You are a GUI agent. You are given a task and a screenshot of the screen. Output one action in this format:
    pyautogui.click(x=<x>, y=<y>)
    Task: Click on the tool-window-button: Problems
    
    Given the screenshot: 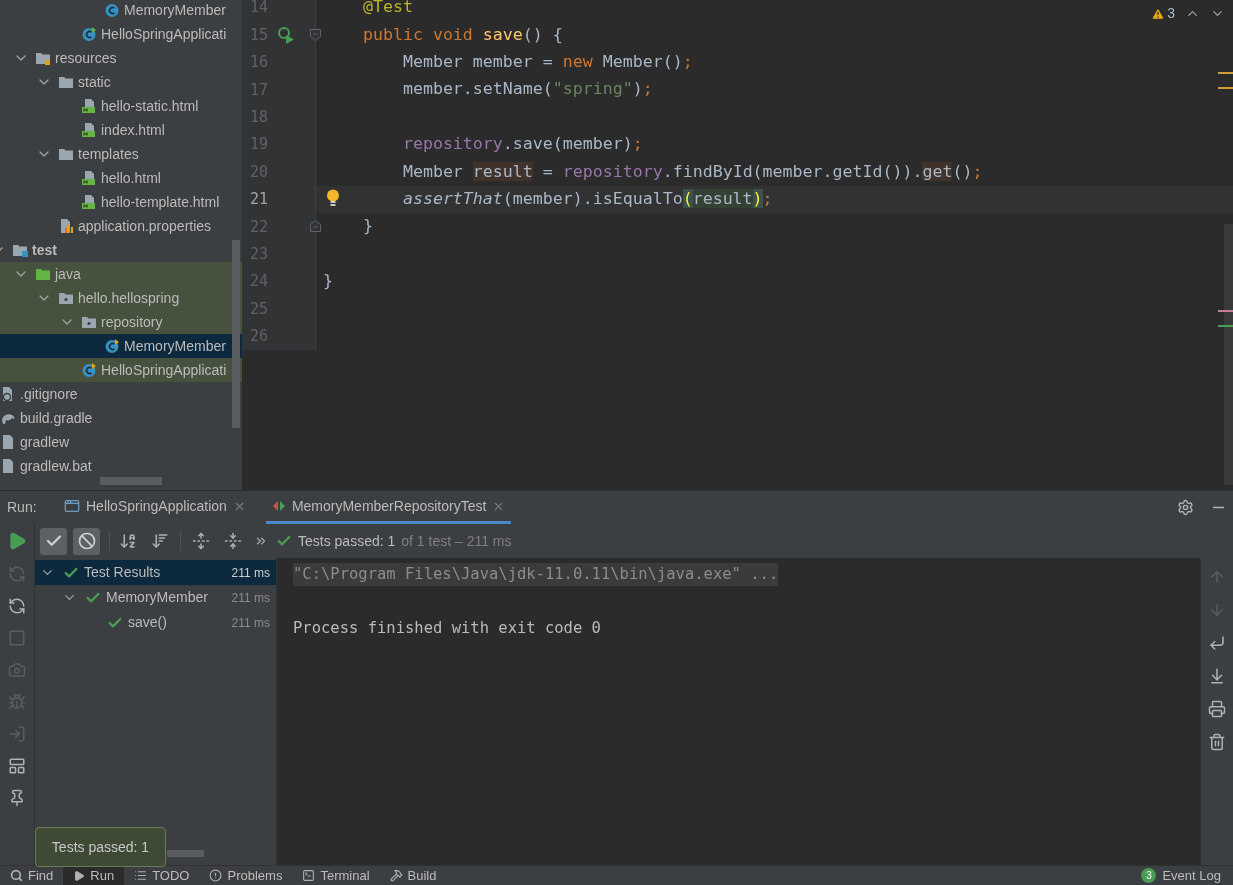 What is the action you would take?
    pyautogui.click(x=246, y=875)
    